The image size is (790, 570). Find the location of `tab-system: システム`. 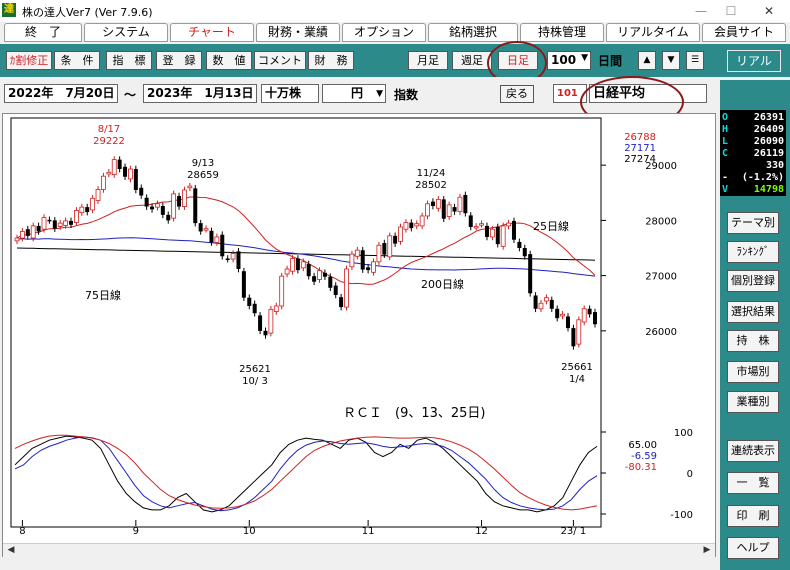

tab-system: システム is located at coordinates (126, 32).